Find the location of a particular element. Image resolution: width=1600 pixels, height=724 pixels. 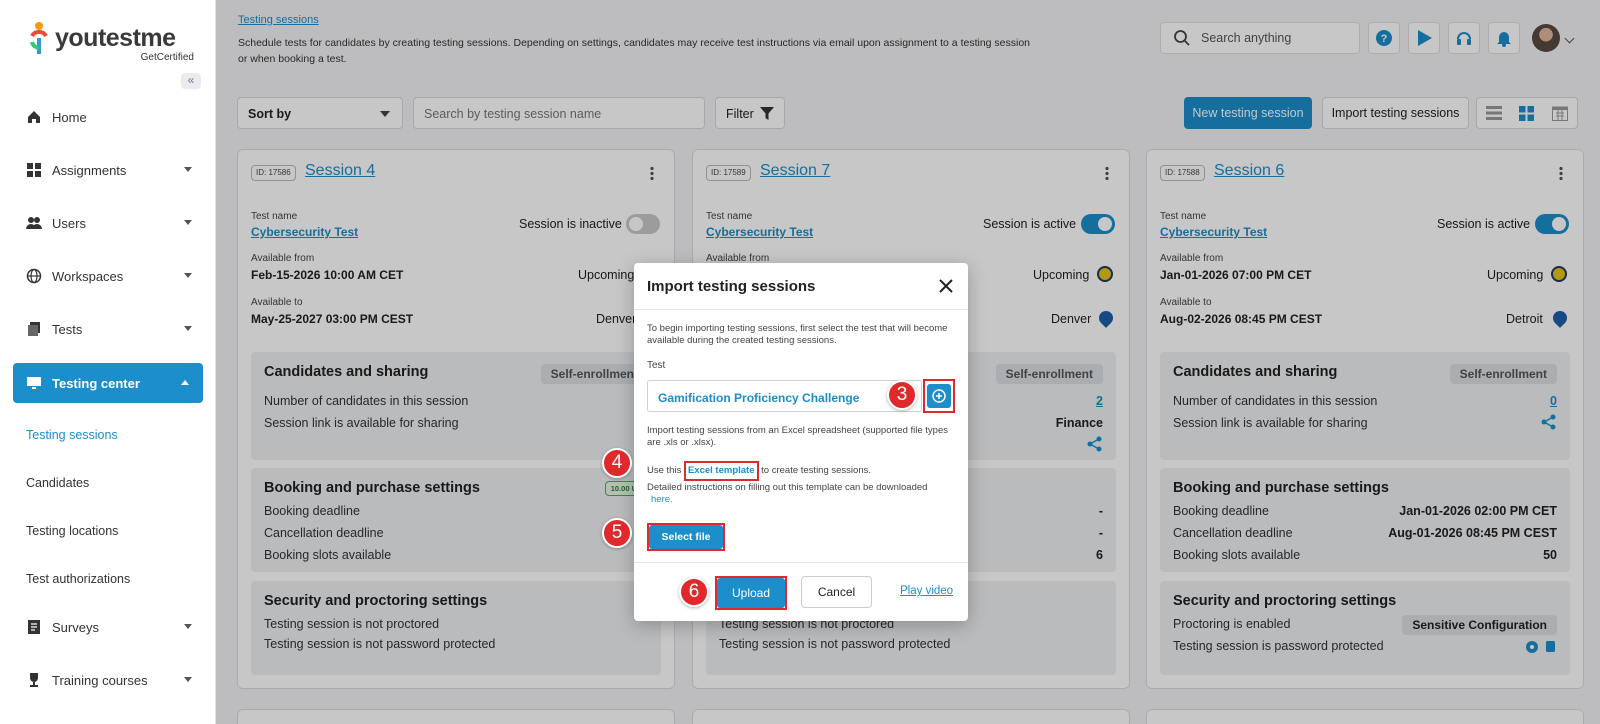

users-icon is located at coordinates (34, 223).